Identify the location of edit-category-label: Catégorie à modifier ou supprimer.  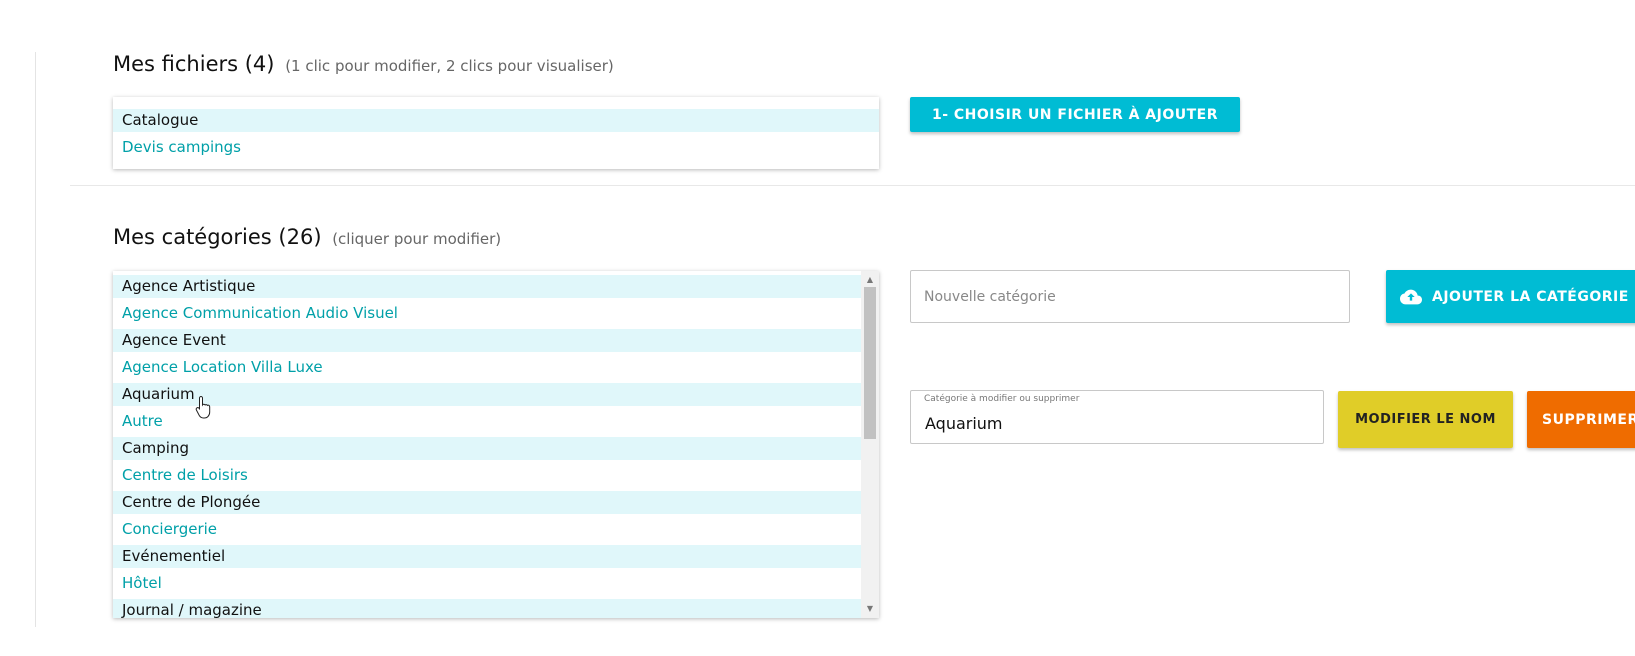
(1002, 399).